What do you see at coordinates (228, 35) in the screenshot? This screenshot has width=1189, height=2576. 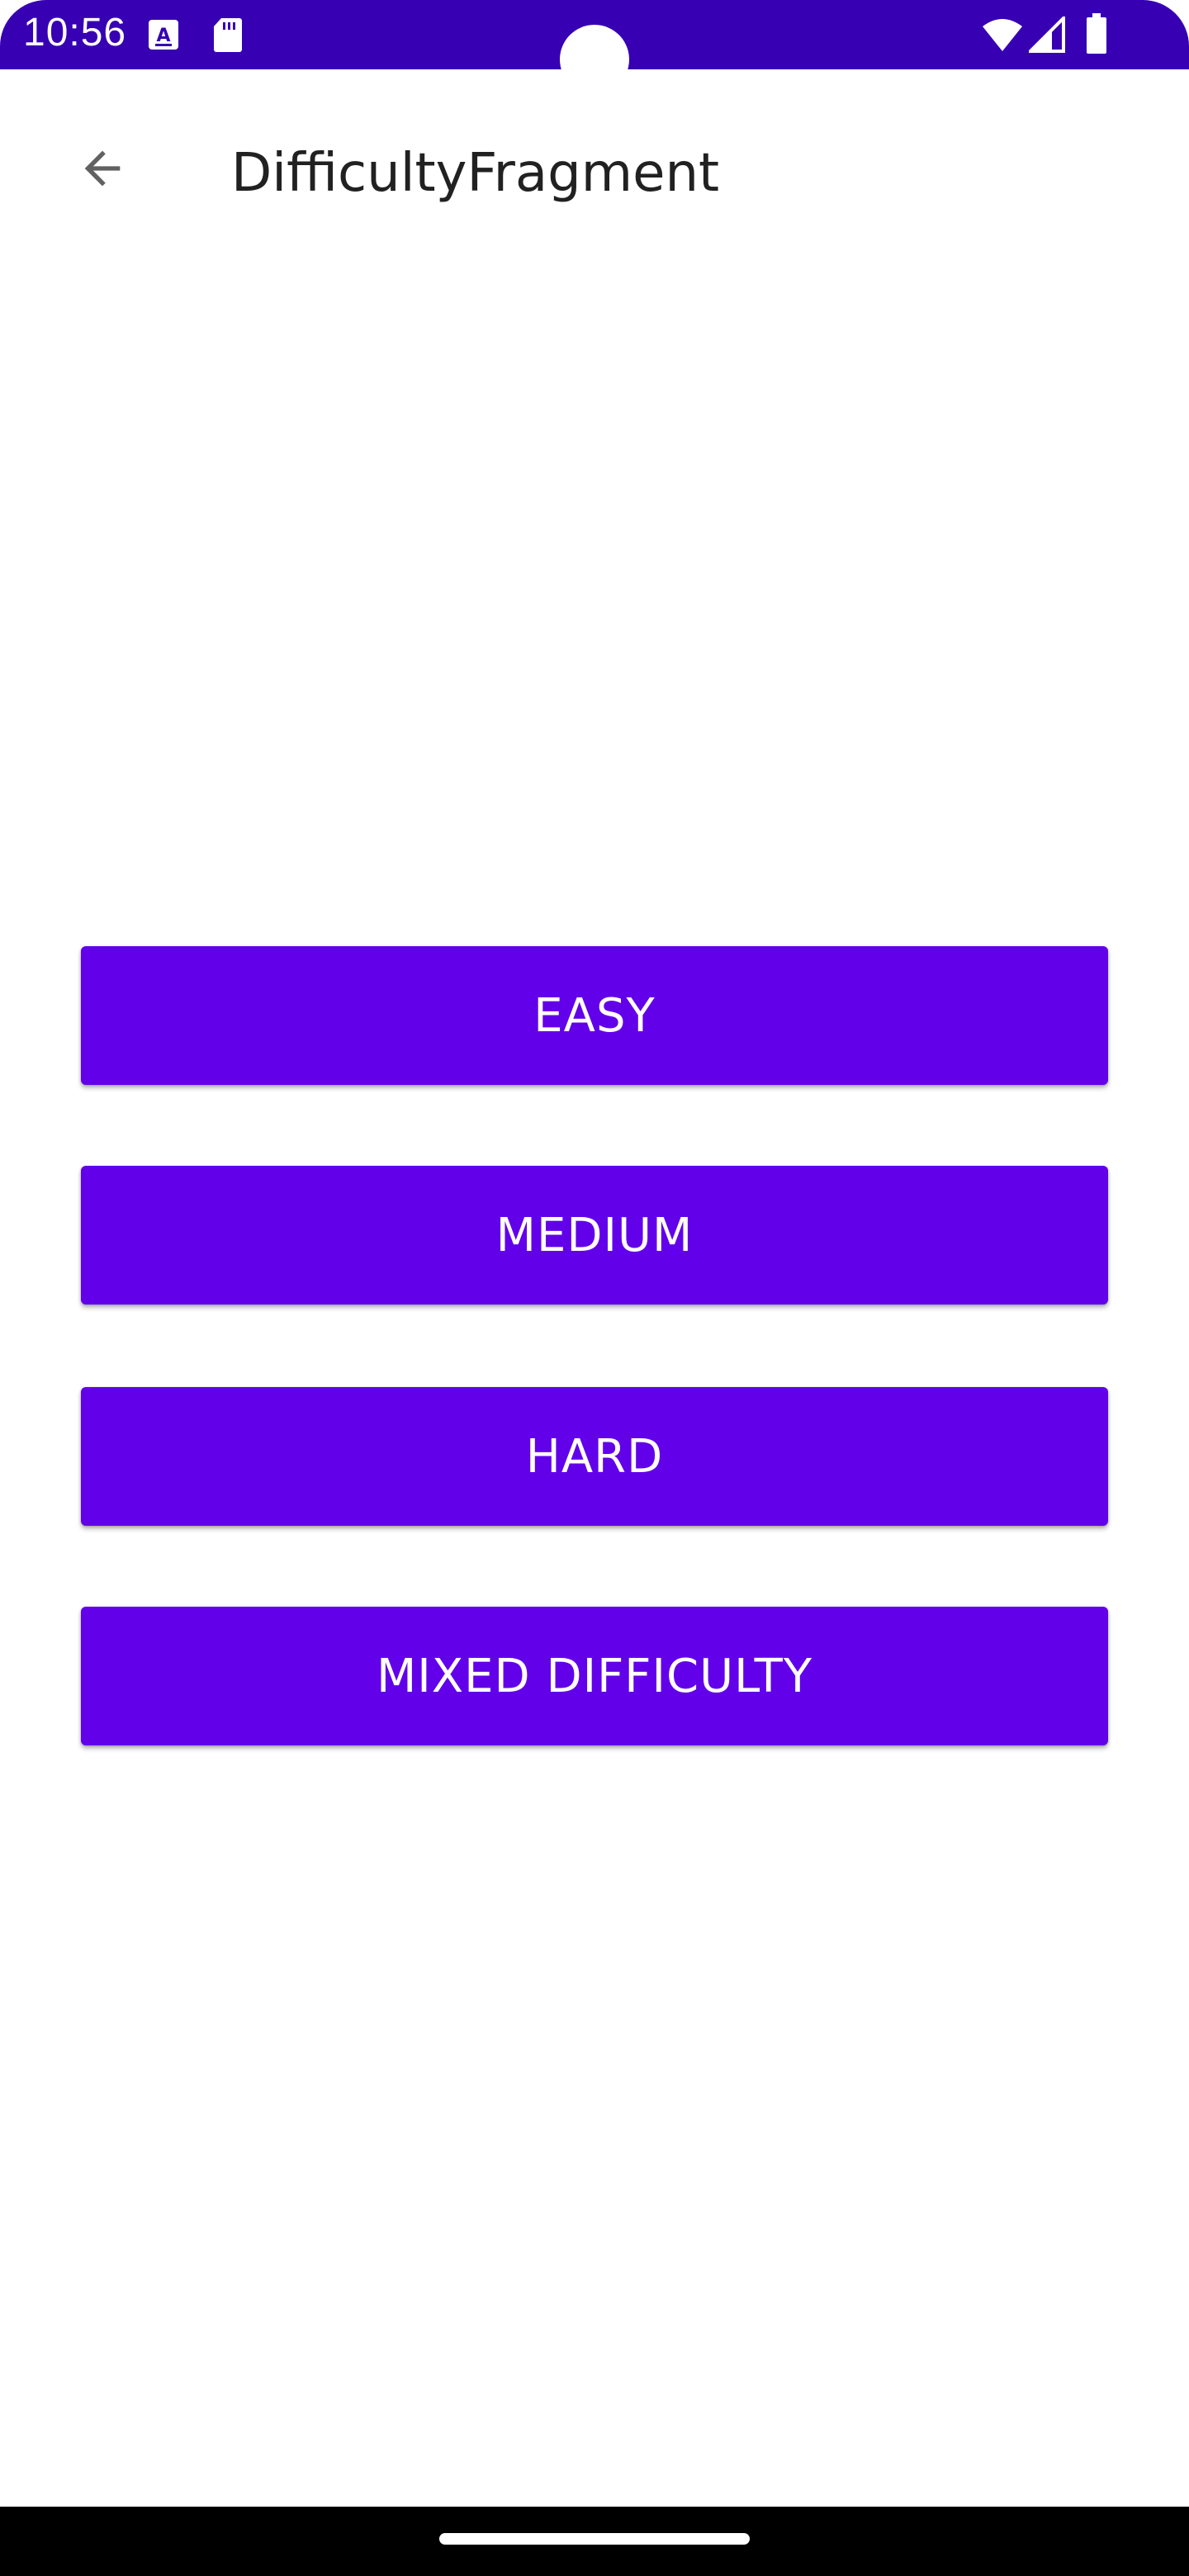 I see `sd-card-icon` at bounding box center [228, 35].